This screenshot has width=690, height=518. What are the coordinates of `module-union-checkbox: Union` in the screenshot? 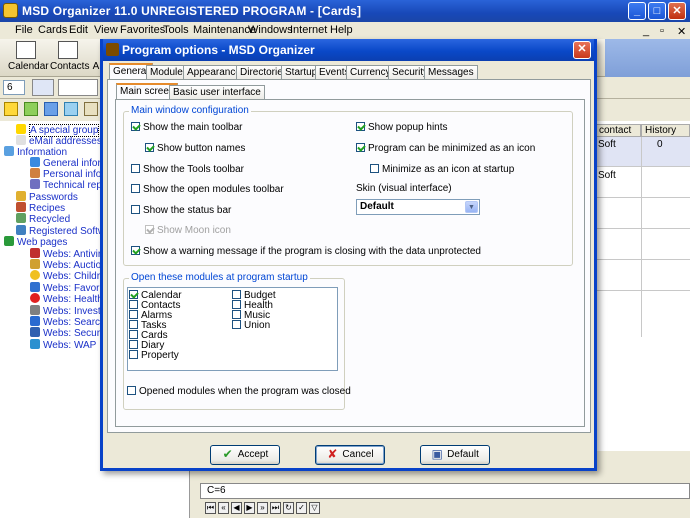 It's located at (251, 325).